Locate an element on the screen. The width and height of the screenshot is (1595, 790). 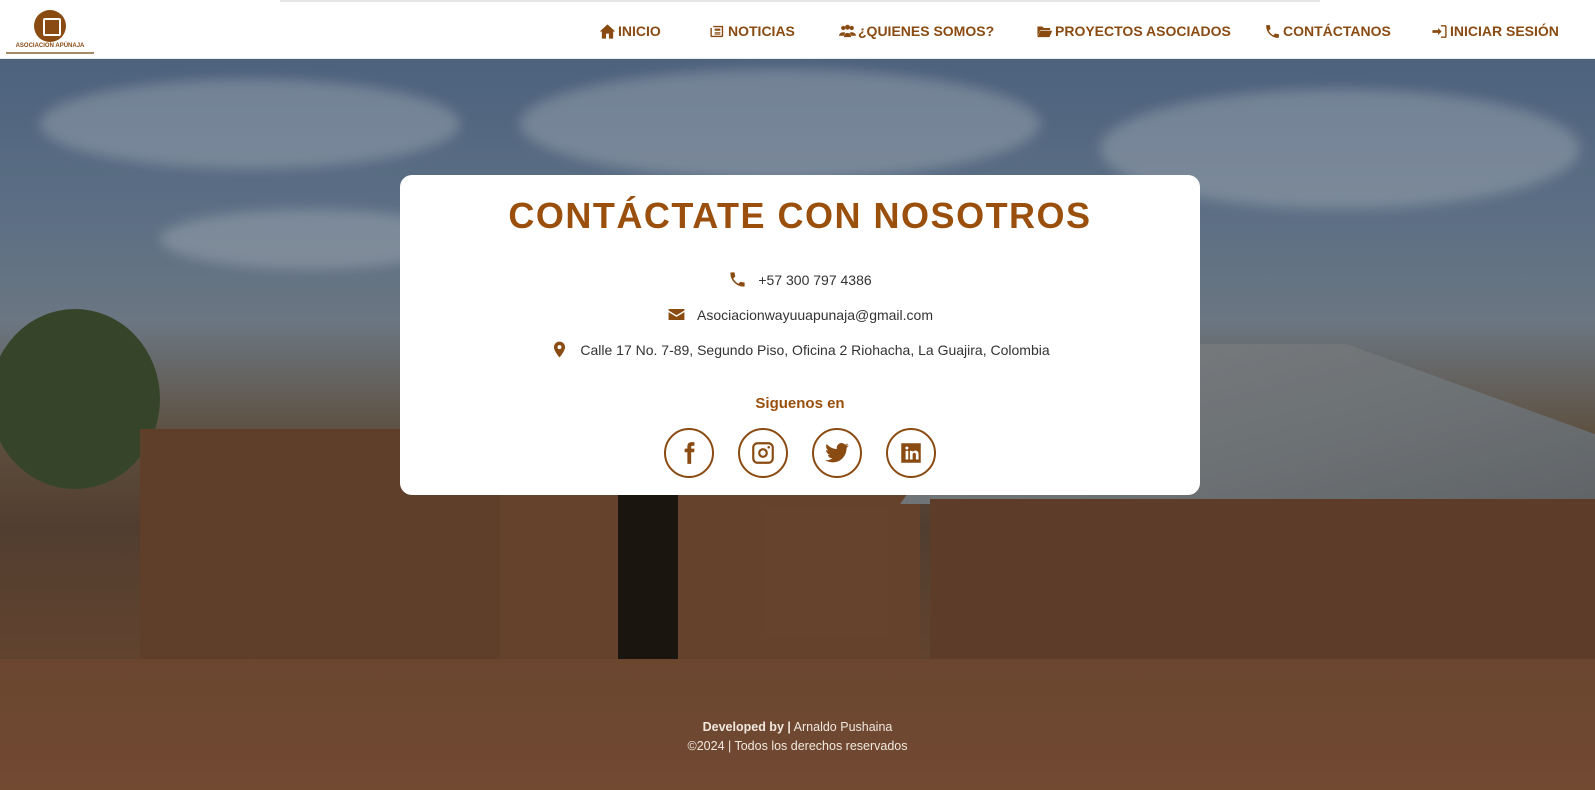
sign-in-icon is located at coordinates (1439, 31).